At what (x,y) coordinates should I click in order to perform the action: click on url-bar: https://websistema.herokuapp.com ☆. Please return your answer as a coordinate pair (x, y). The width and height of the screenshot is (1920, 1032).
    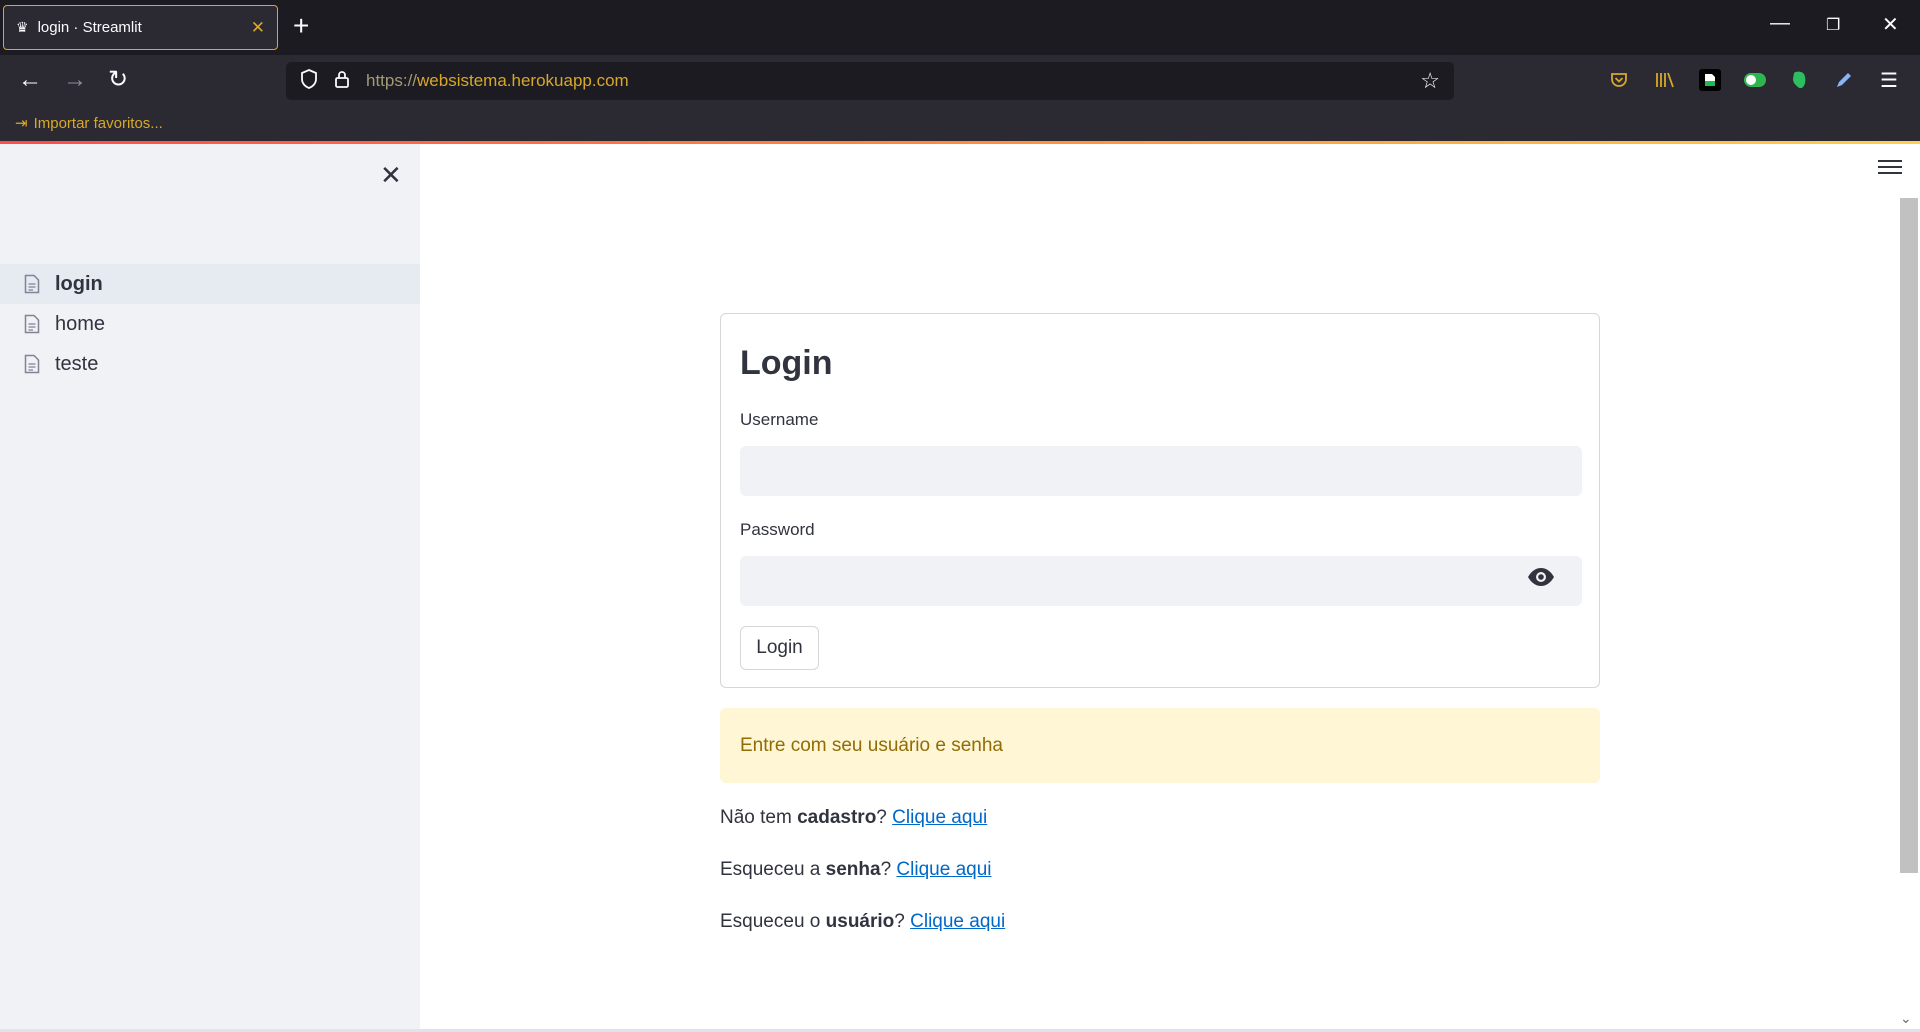
    Looking at the image, I should click on (870, 81).